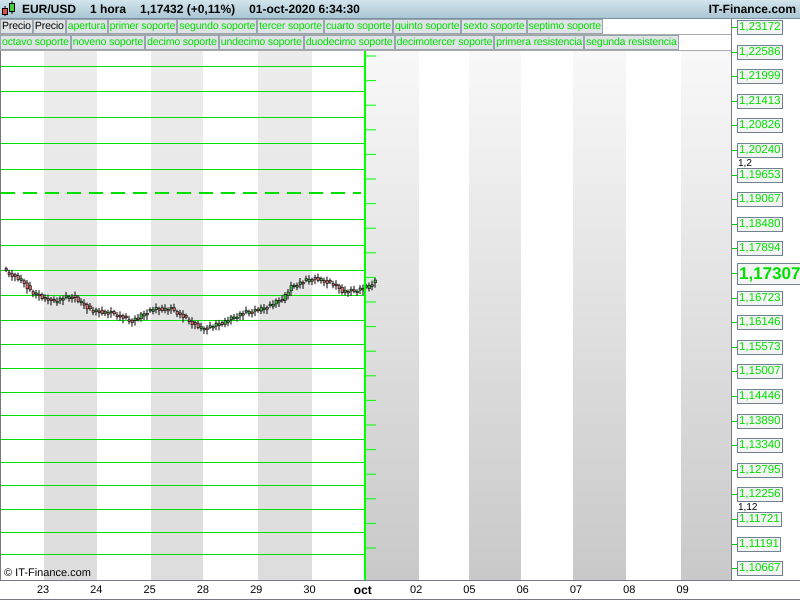  What do you see at coordinates (416, 590) in the screenshot?
I see `date-label: 02` at bounding box center [416, 590].